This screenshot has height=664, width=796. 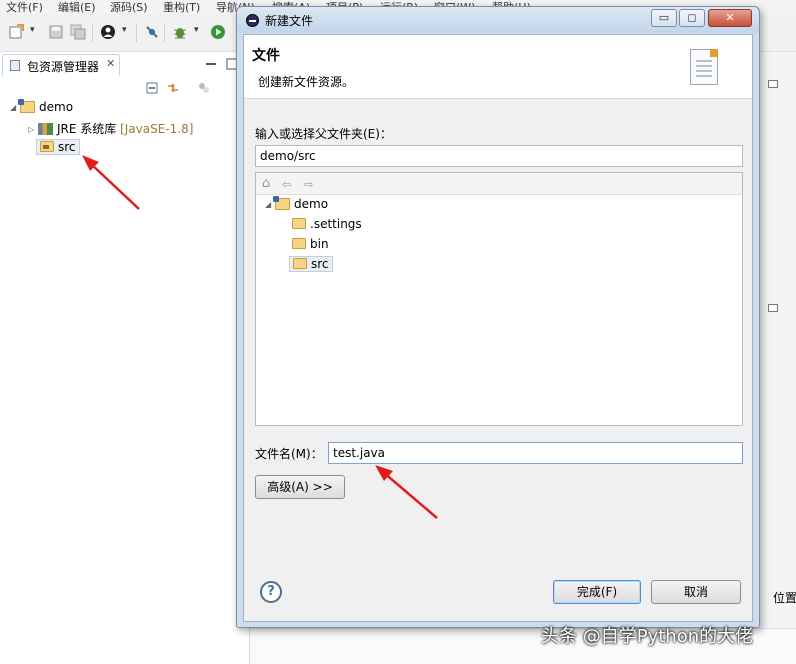 I want to click on project-label: demo, so click(x=56, y=107).